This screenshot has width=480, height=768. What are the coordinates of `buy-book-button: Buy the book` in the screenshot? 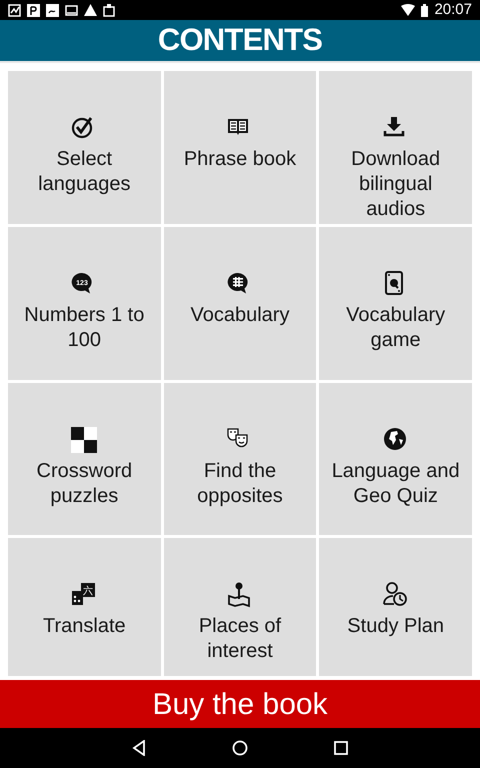 It's located at (240, 704).